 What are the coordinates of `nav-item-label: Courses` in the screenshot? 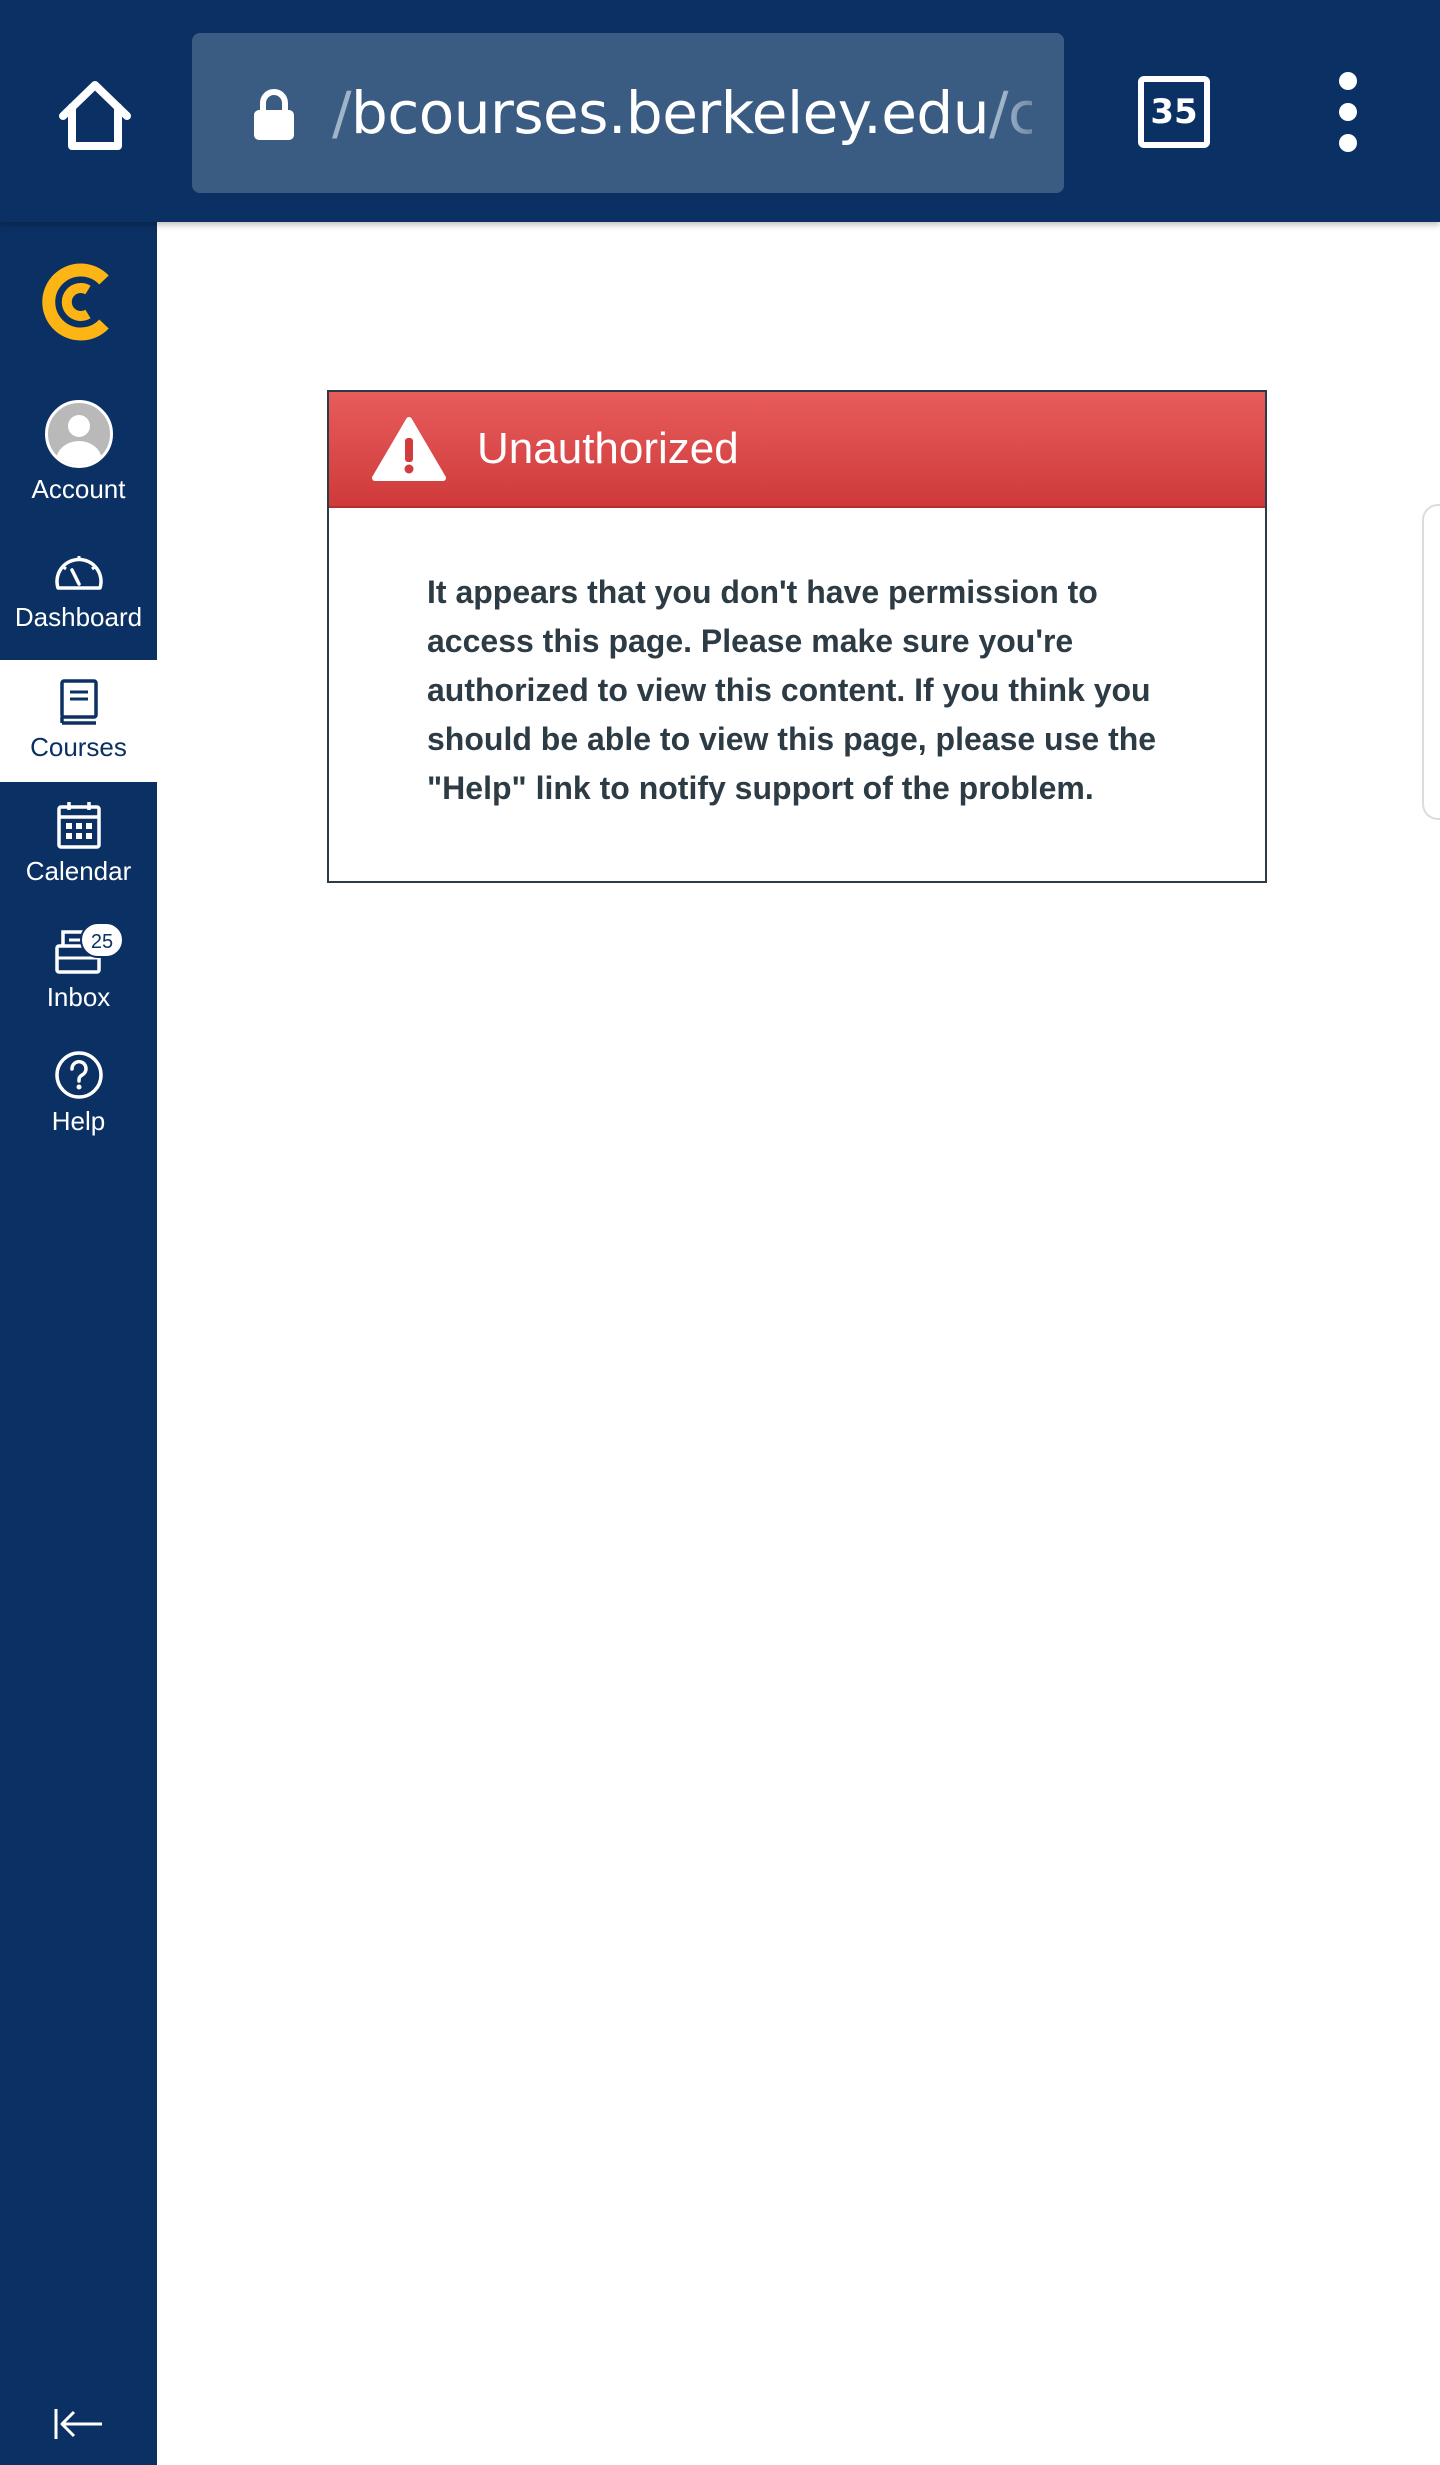 It's located at (78, 747).